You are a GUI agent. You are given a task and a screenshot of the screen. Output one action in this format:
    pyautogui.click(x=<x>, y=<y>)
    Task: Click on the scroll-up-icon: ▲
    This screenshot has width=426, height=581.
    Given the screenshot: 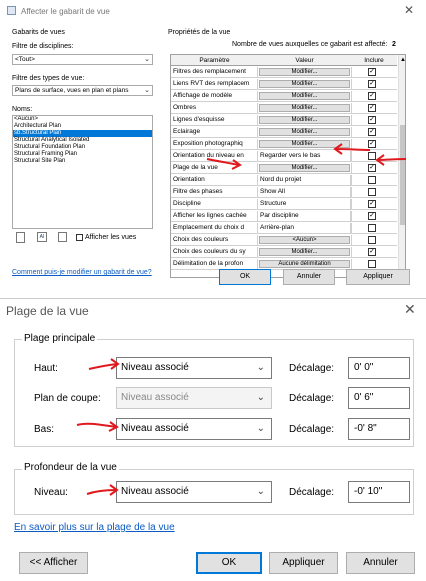 What is the action you would take?
    pyautogui.click(x=402, y=60)
    